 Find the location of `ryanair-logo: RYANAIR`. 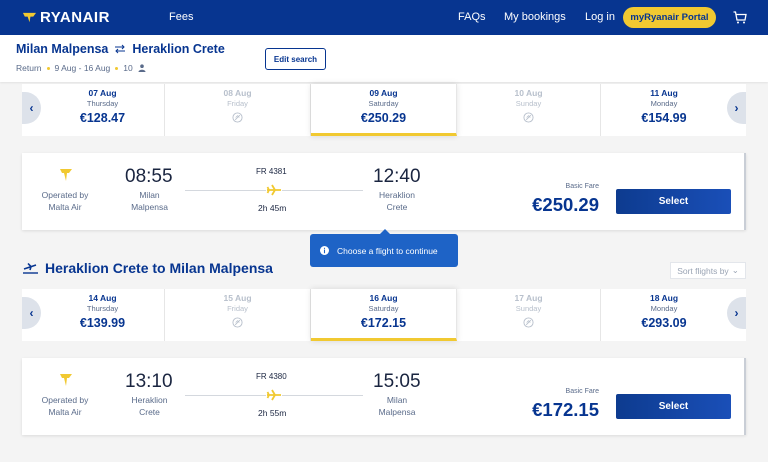

ryanair-logo: RYANAIR is located at coordinates (66, 17).